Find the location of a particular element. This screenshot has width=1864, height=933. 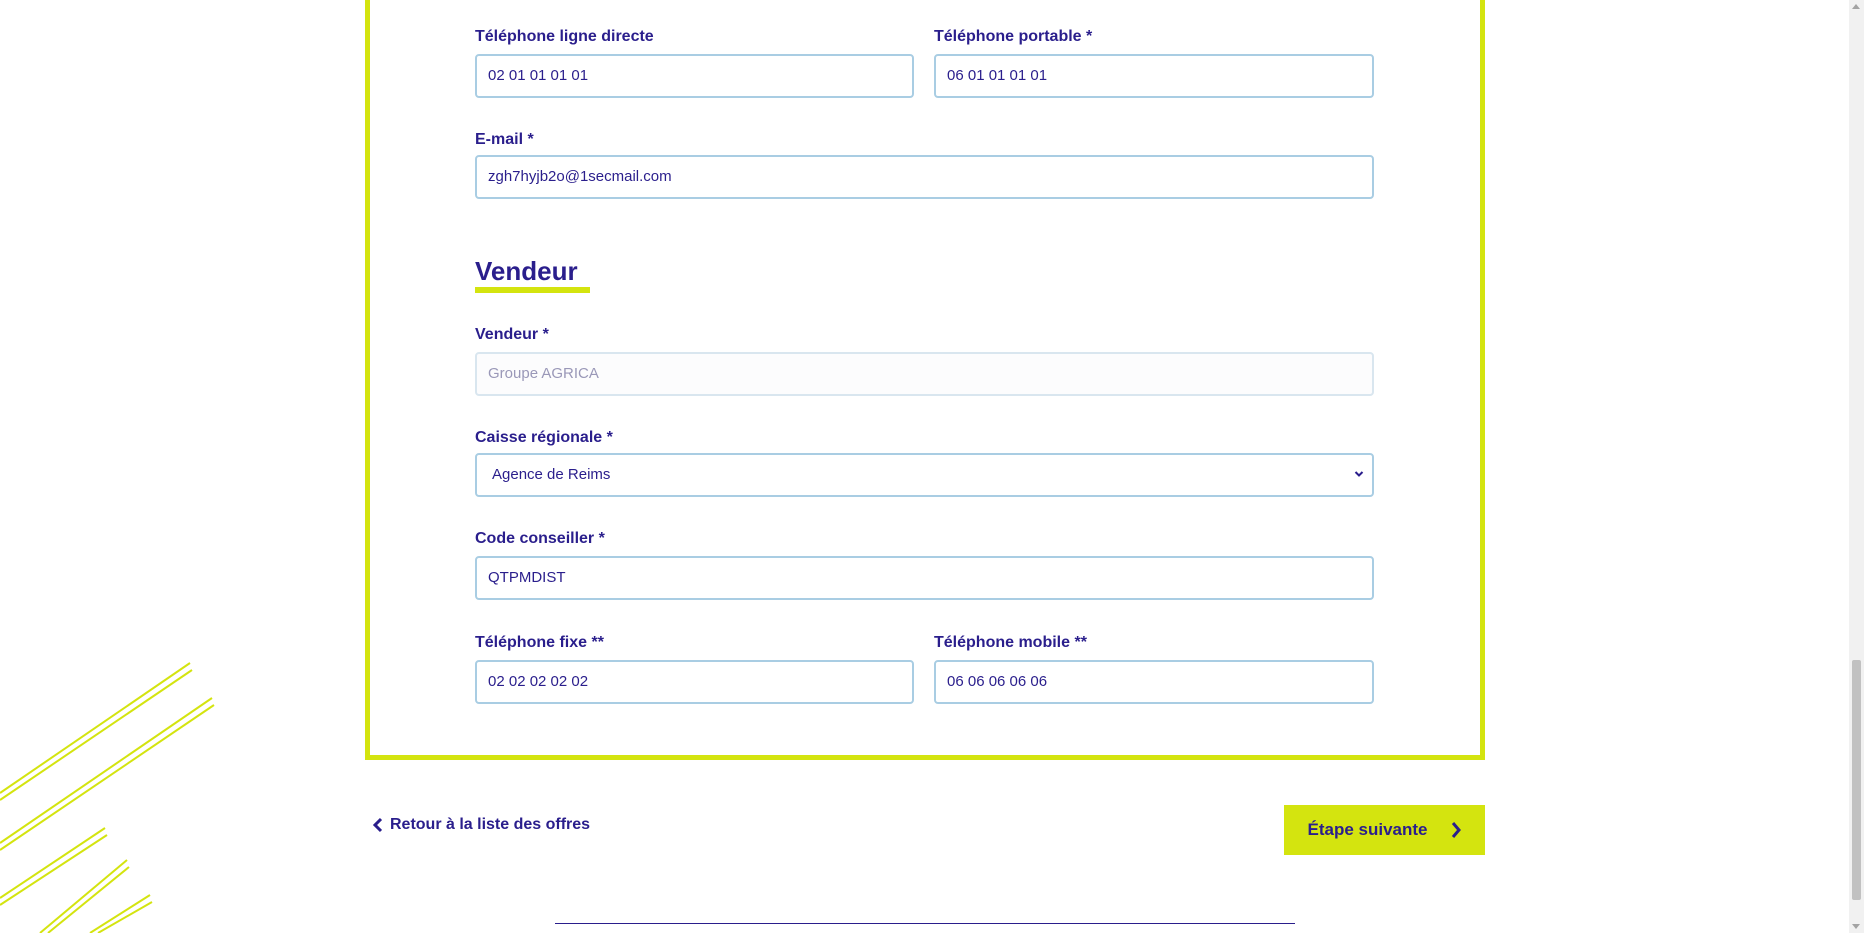

mobile-phone-input: 06 01 01 01 01 is located at coordinates (1154, 76).